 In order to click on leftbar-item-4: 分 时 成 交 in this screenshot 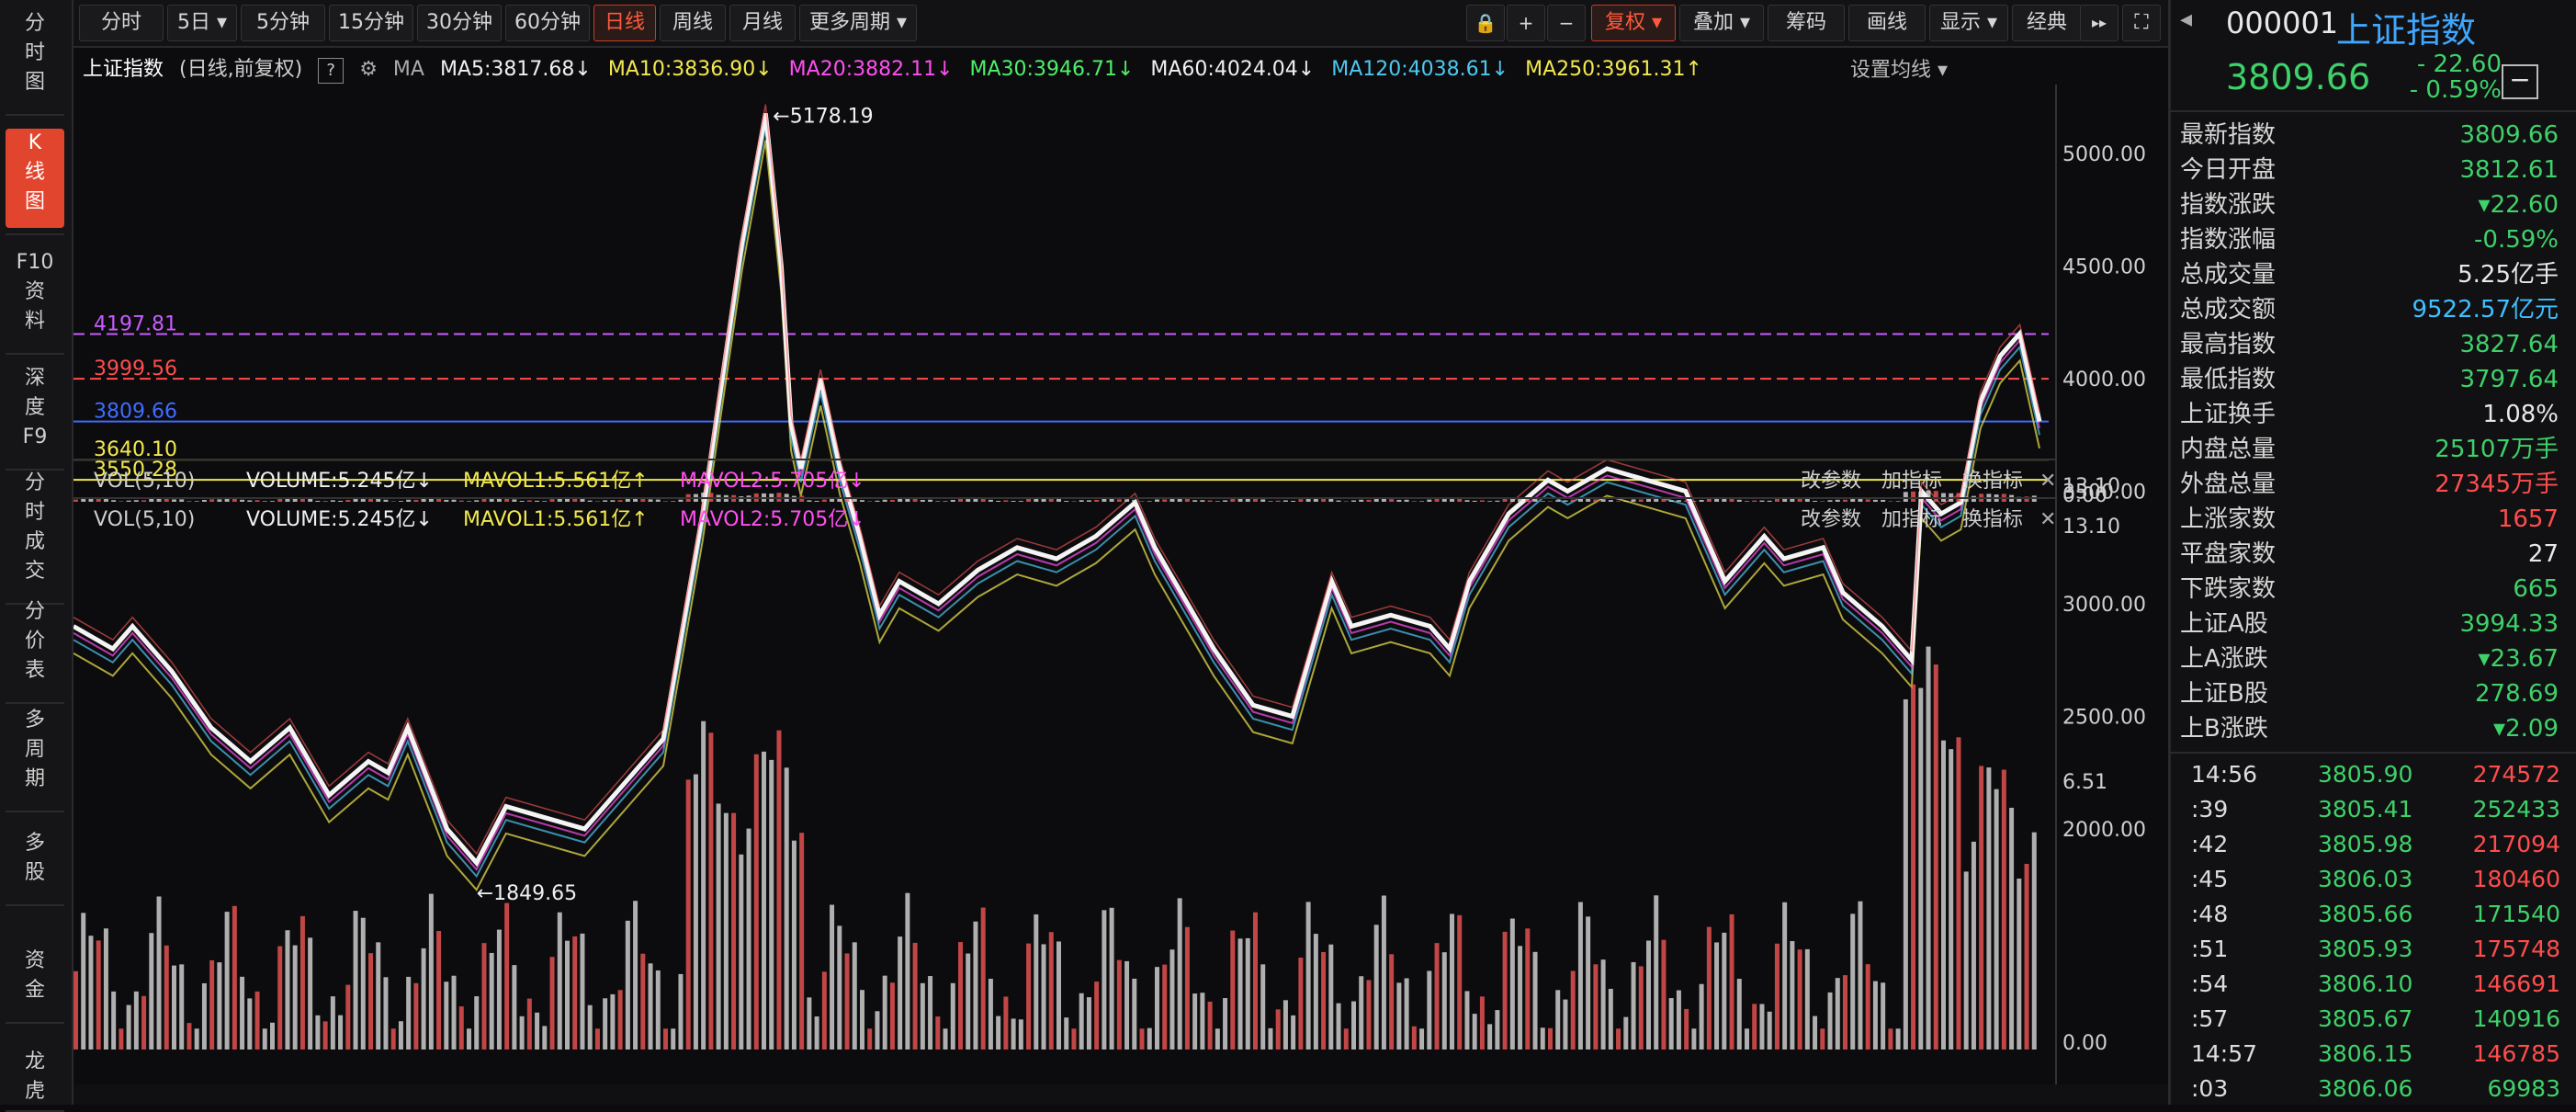, I will do `click(35, 533)`.